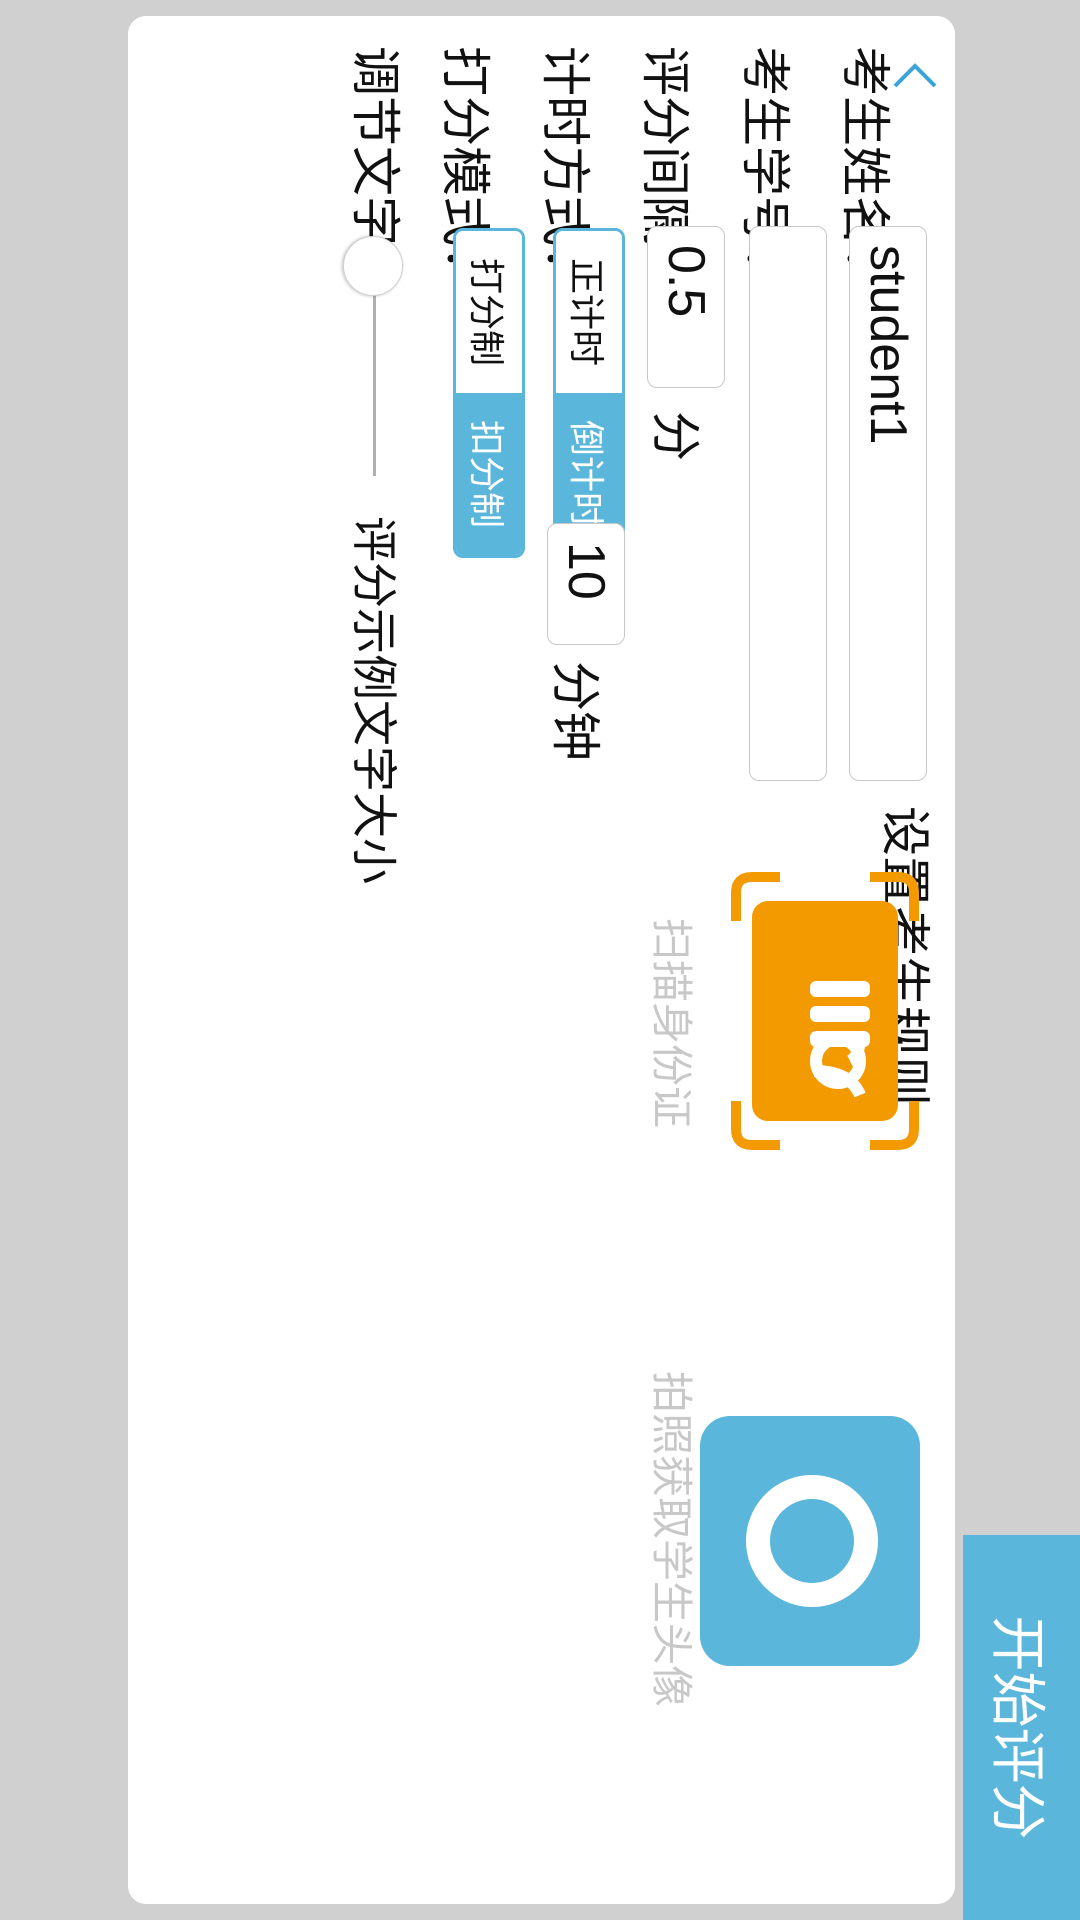 This screenshot has height=1920, width=1080. What do you see at coordinates (675, 436) in the screenshot?
I see `interval-unit: 分` at bounding box center [675, 436].